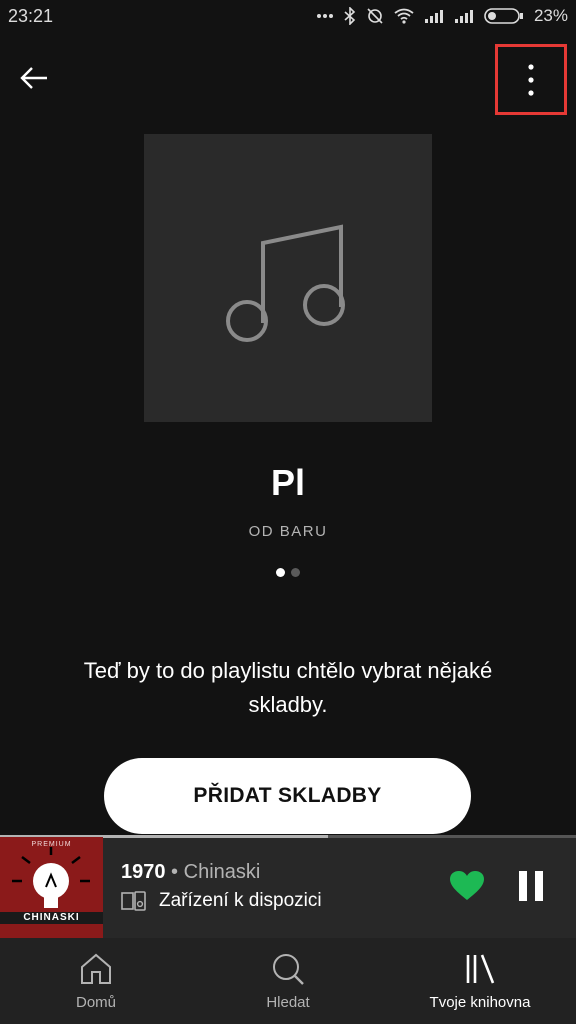 This screenshot has width=576, height=1024. What do you see at coordinates (324, 16) in the screenshot?
I see `dots-icon` at bounding box center [324, 16].